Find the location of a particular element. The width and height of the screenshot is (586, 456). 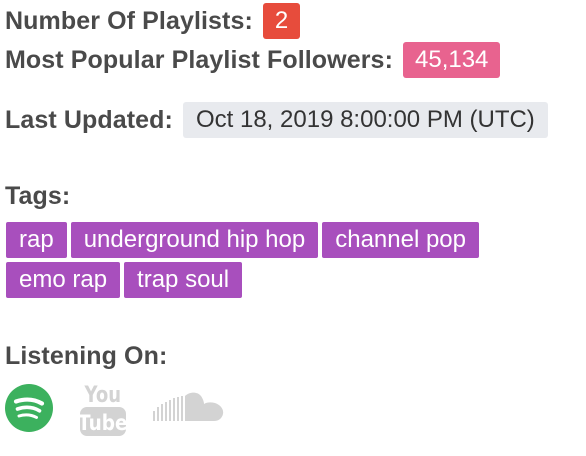

soundcloud-icon is located at coordinates (188, 406).